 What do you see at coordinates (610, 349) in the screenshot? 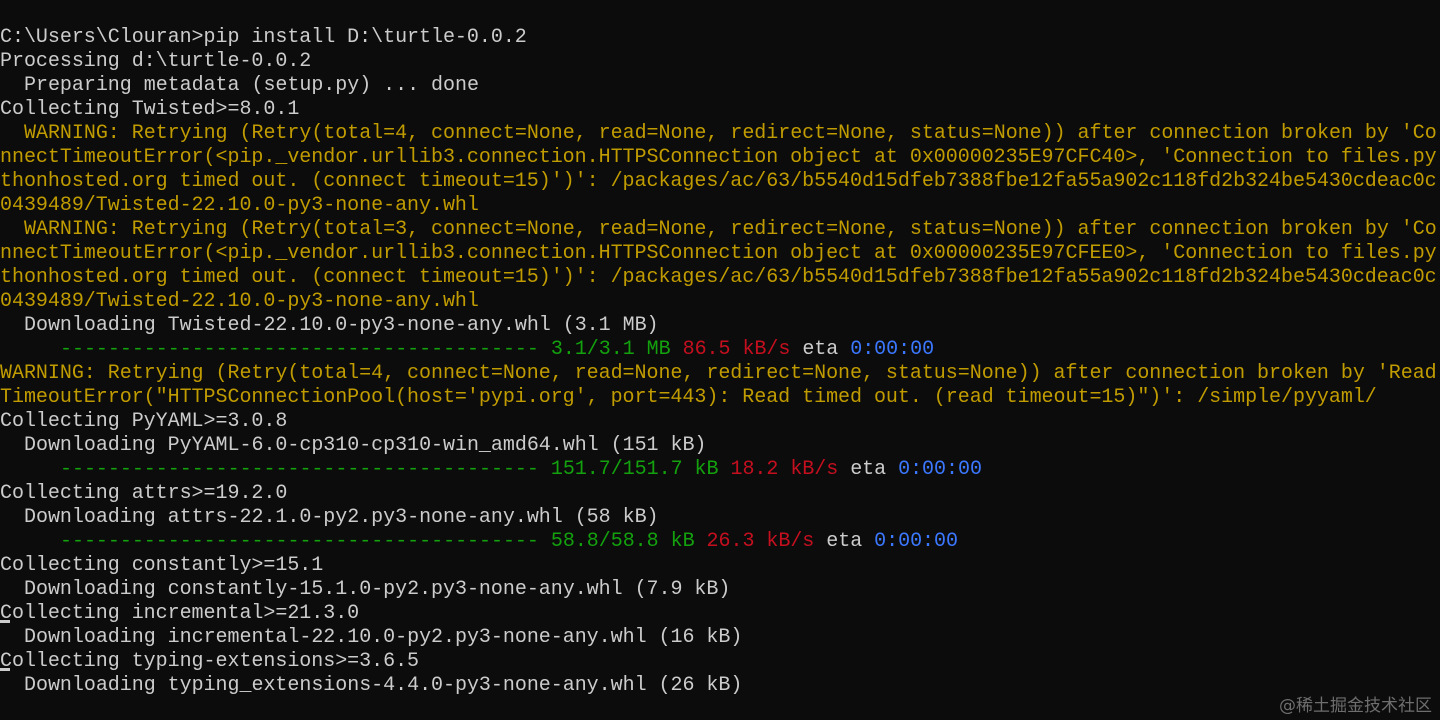
I see `progress-size: 3.1/3.1 MB` at bounding box center [610, 349].